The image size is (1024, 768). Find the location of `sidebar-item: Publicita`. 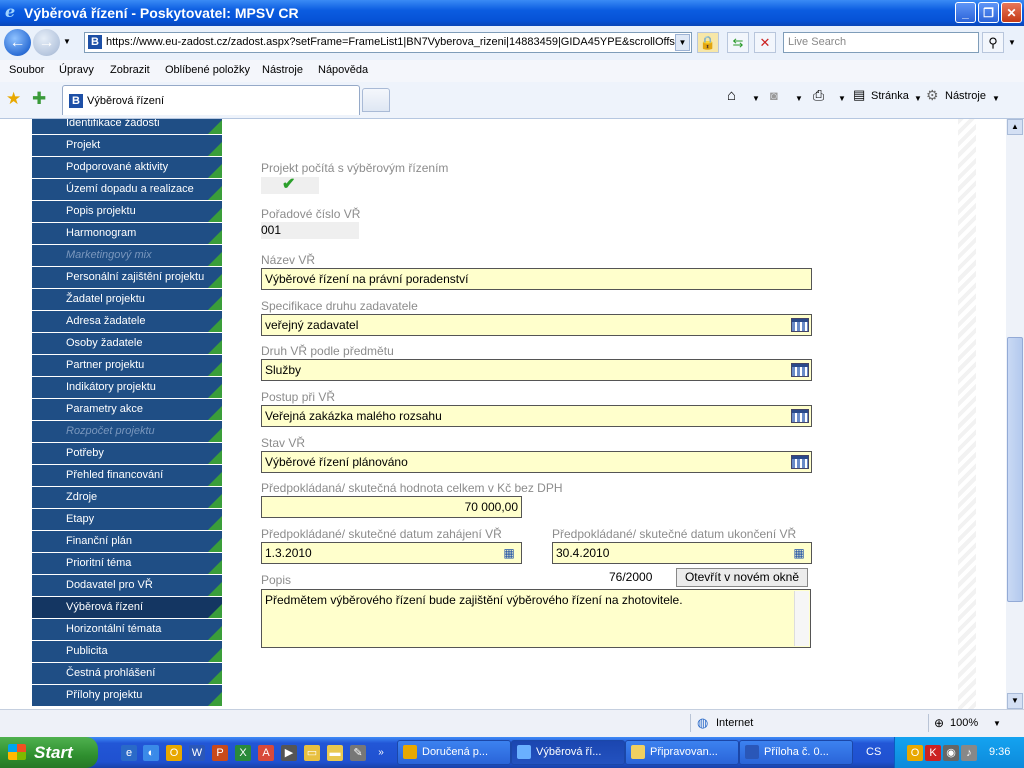

sidebar-item: Publicita is located at coordinates (127, 651).